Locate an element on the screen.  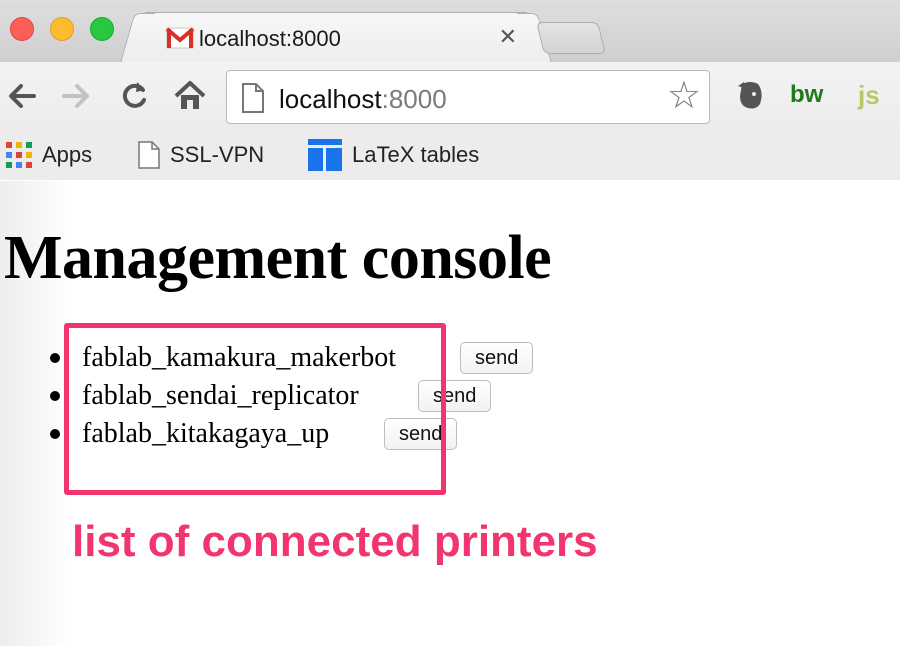
bw-extension-icon: bw is located at coordinates (806, 95).